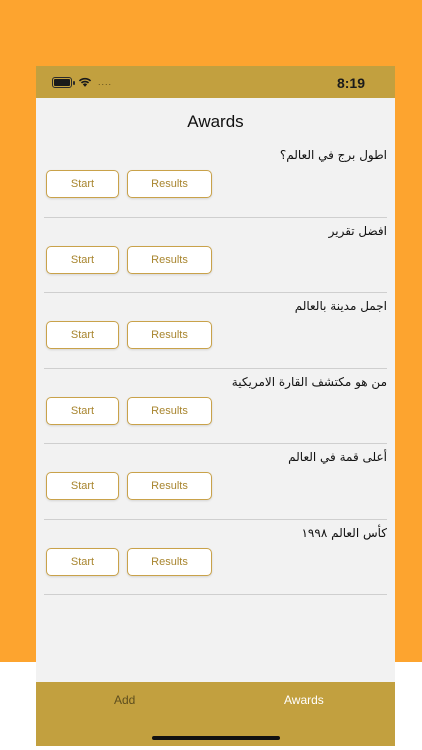  Describe the element at coordinates (124, 700) in the screenshot. I see `tab-add: Add` at that location.